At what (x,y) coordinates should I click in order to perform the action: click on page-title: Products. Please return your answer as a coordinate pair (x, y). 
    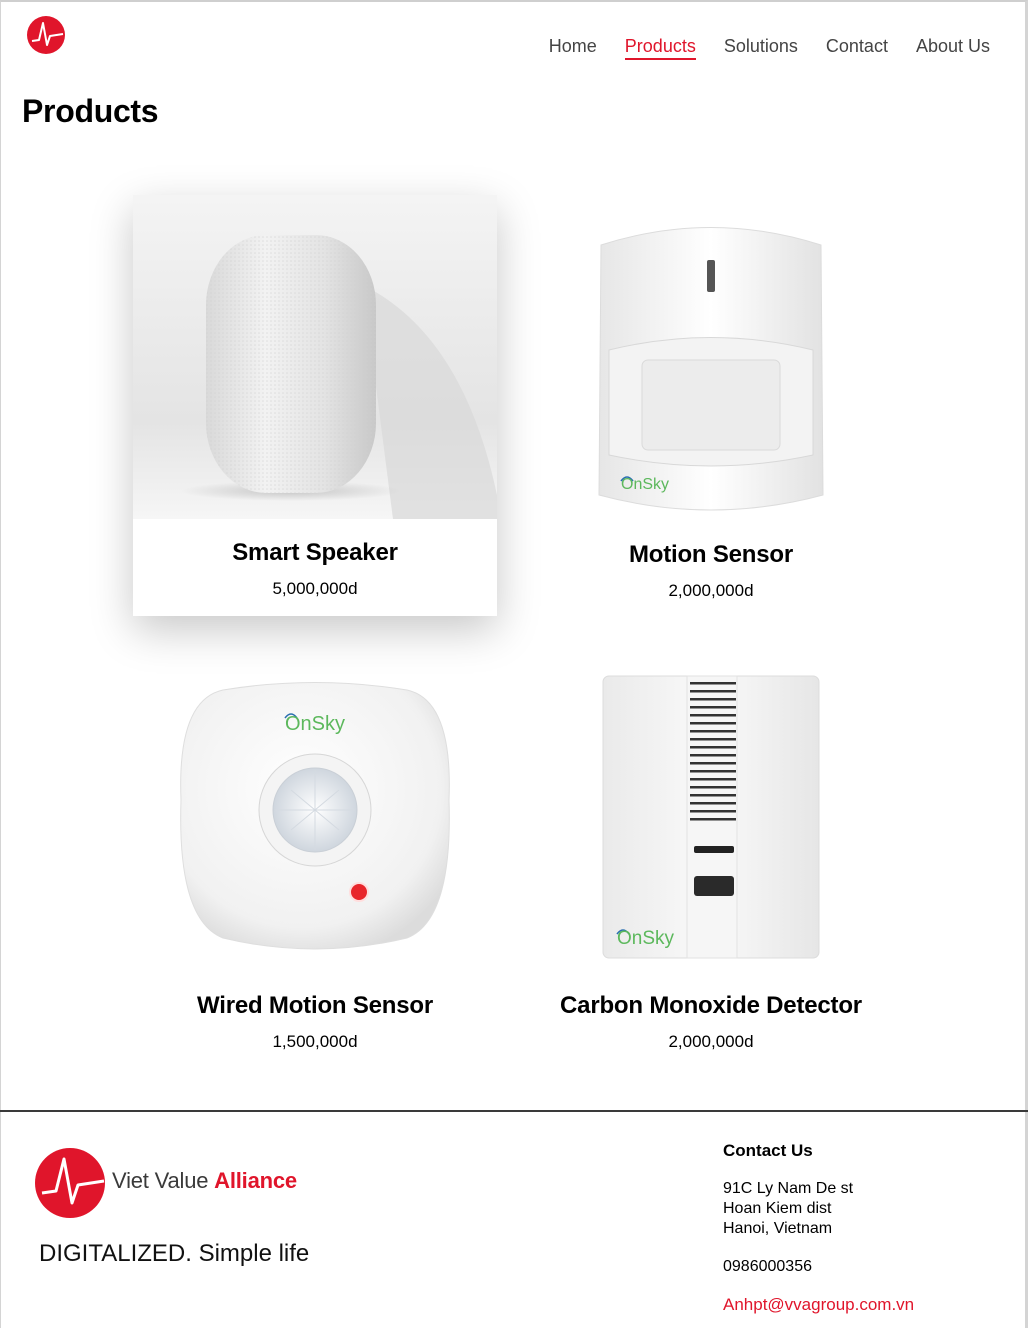
    Looking at the image, I should click on (90, 111).